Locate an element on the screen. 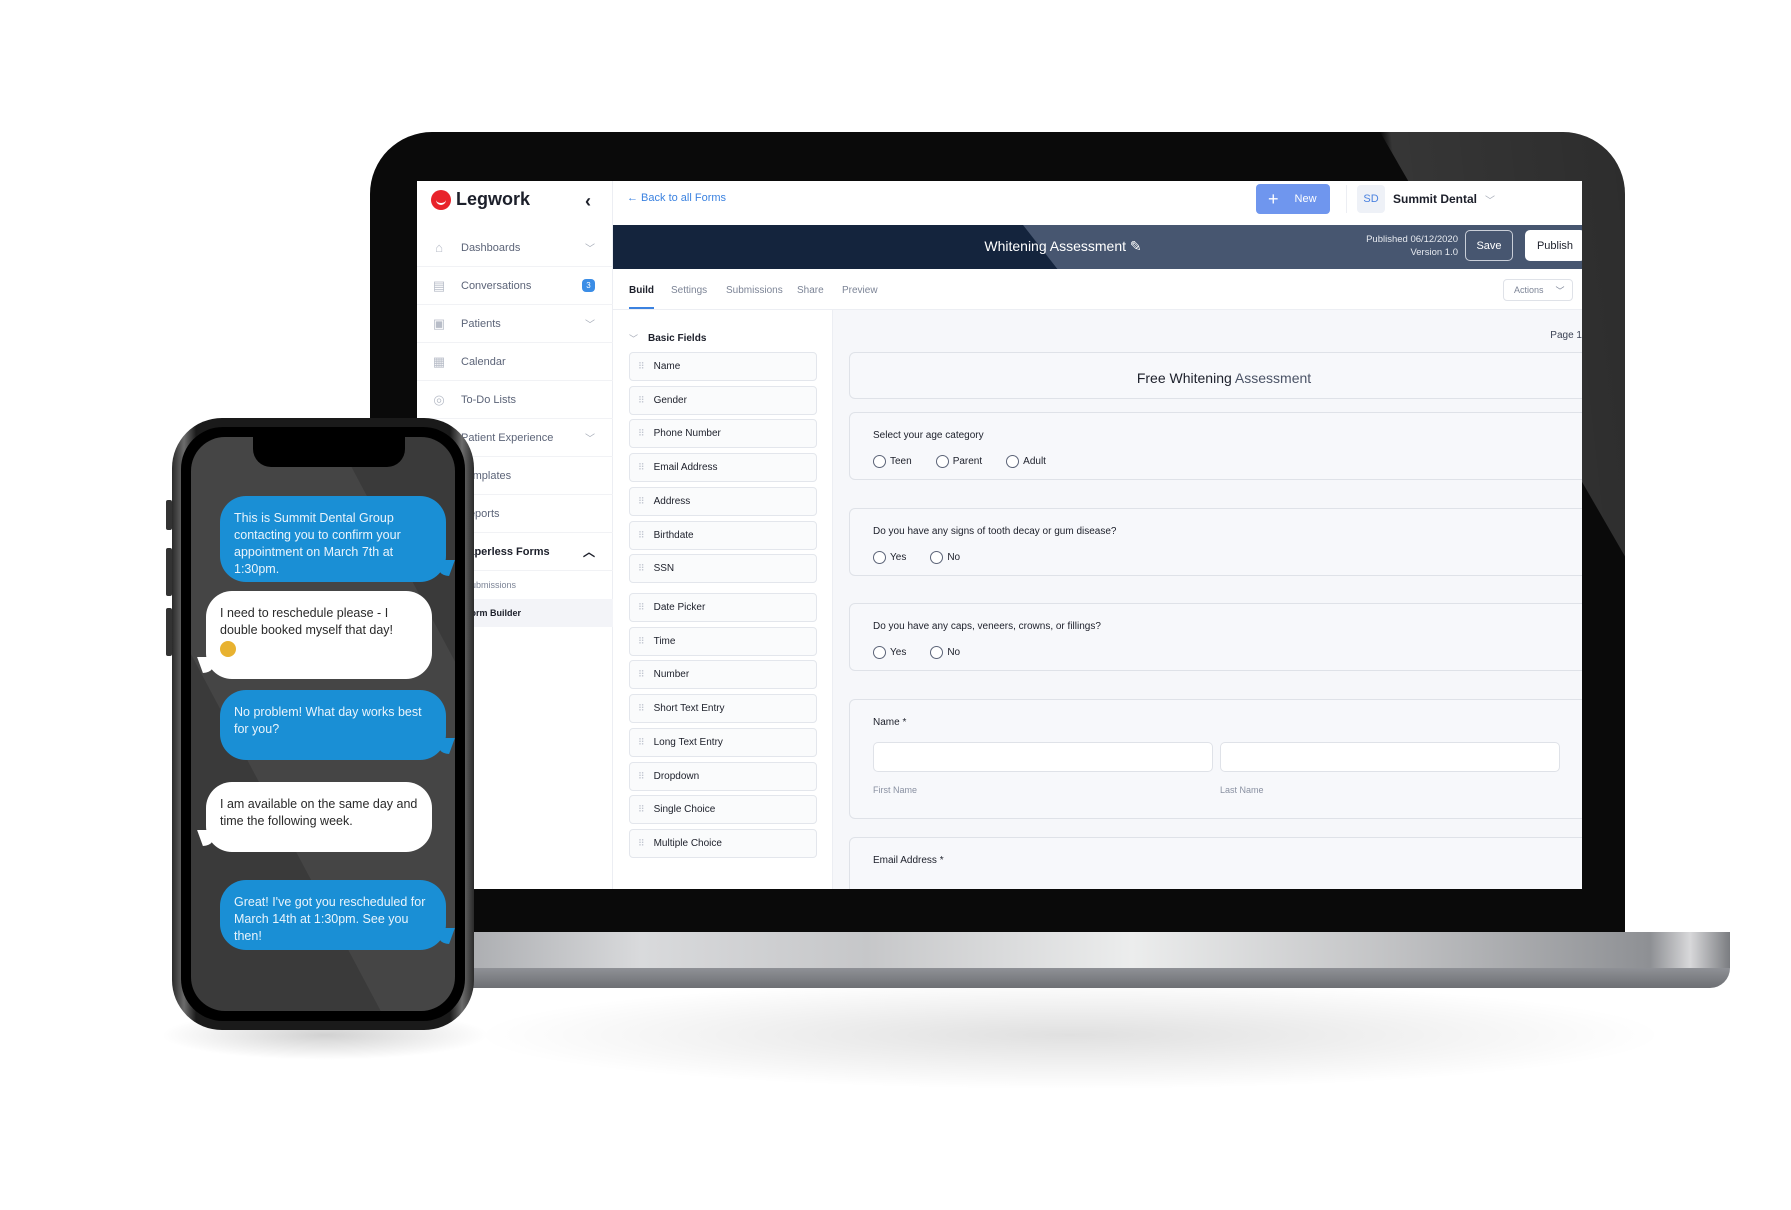 The width and height of the screenshot is (1791, 1210). version-label: Version 1.0 is located at coordinates (1434, 252).